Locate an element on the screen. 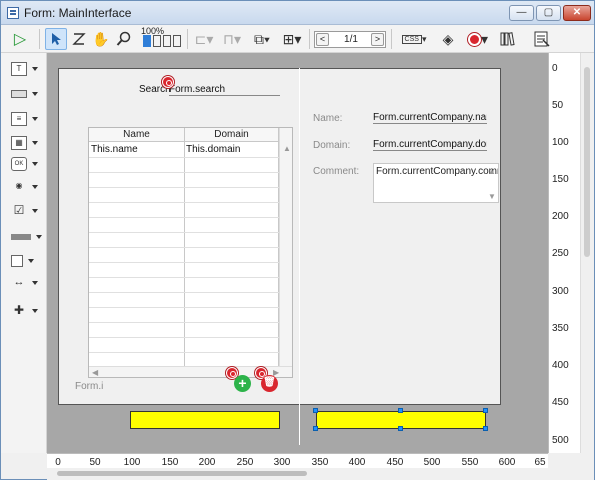  scrollbar-tool is located at coordinates (27, 237).